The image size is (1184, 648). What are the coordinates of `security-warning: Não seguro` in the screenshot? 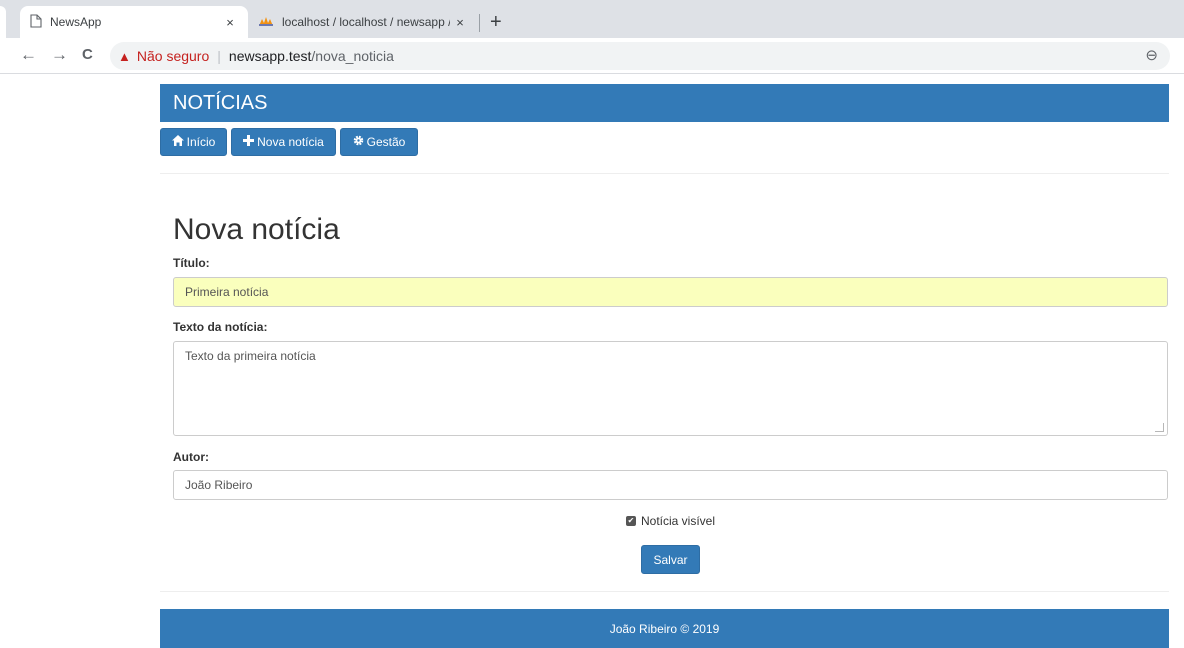 It's located at (173, 56).